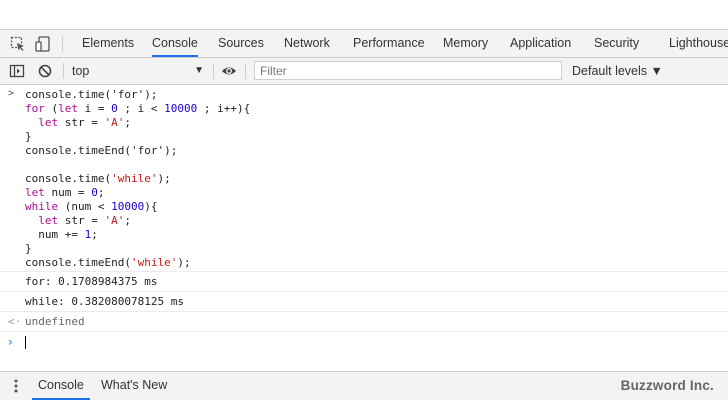 The height and width of the screenshot is (400, 728). Describe the element at coordinates (62, 44) in the screenshot. I see `tabbar-separator` at that location.